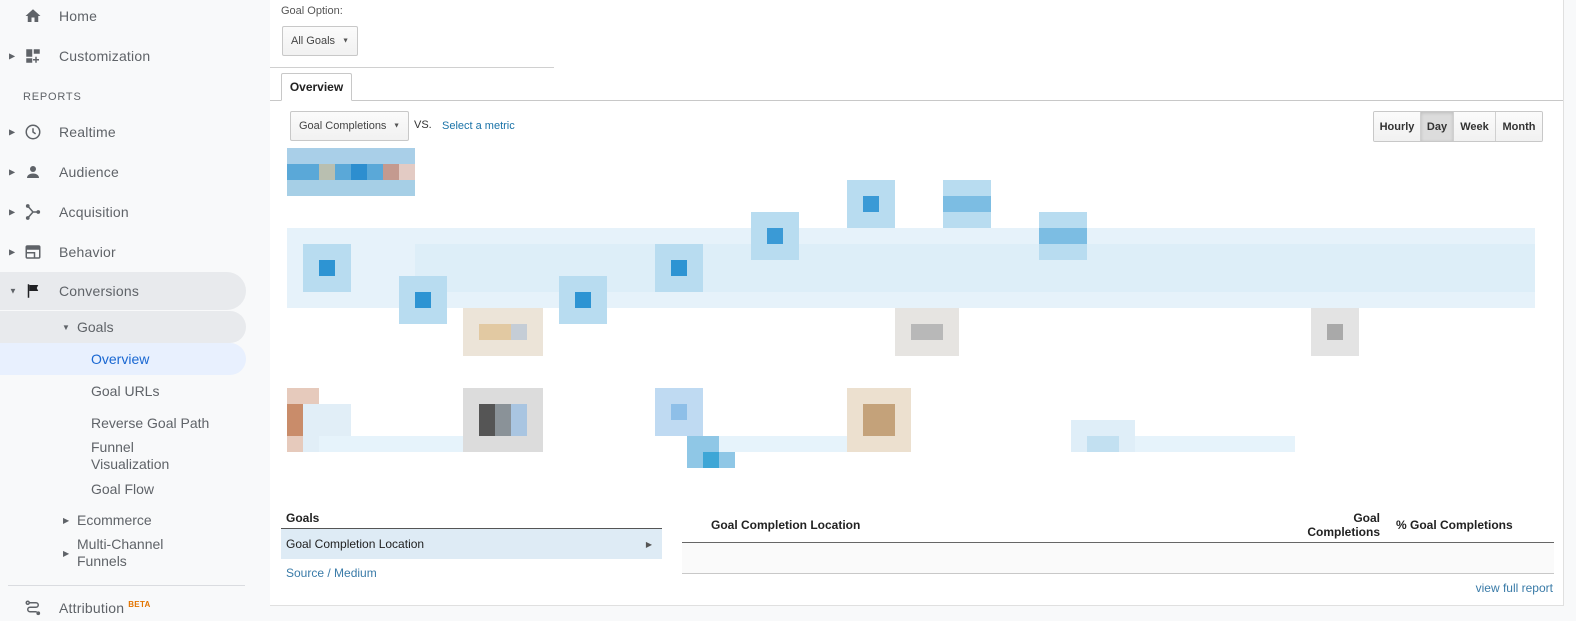  I want to click on dashboard-icon, so click(33, 56).